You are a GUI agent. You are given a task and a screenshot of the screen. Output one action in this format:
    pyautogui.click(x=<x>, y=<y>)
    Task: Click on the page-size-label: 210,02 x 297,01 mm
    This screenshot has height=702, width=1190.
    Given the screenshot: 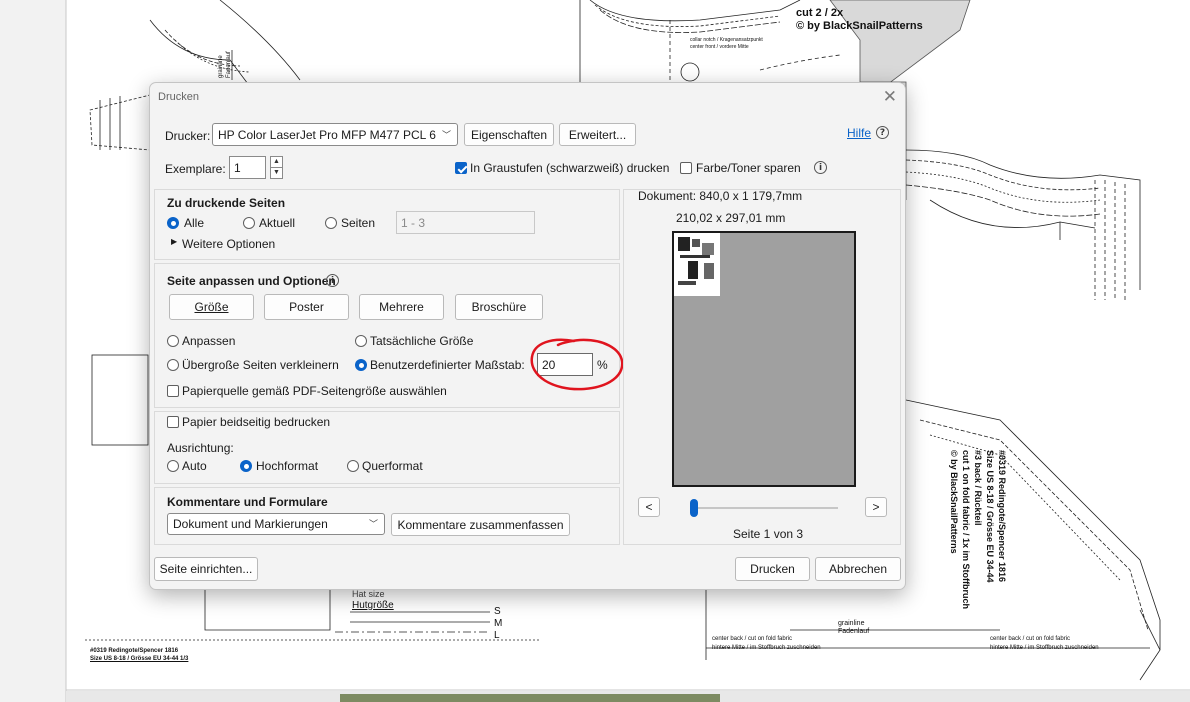 What is the action you would take?
    pyautogui.click(x=731, y=218)
    